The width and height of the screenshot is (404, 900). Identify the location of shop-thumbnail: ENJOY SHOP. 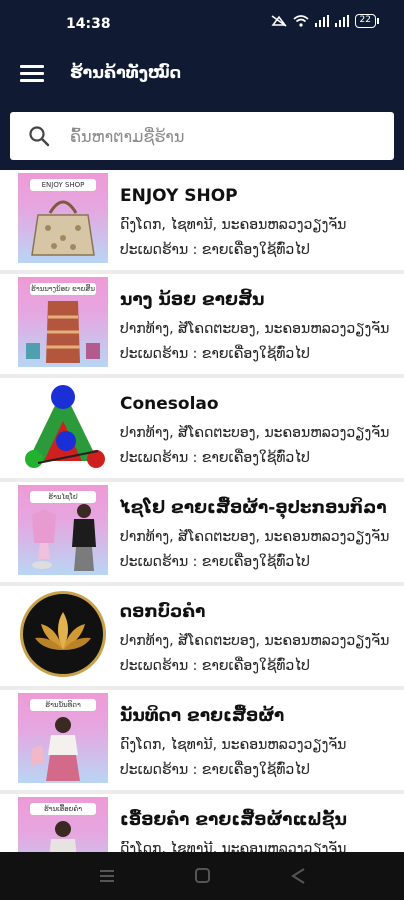
(63, 218).